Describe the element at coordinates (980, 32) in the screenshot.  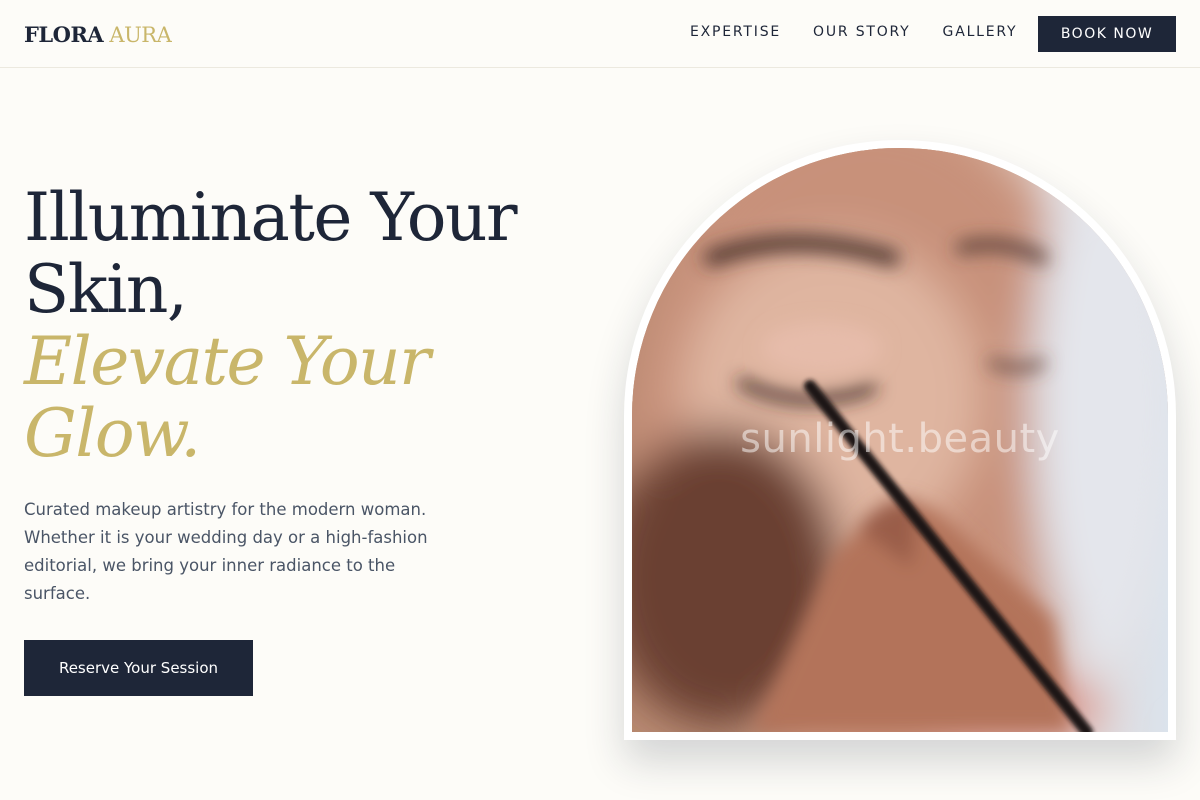
I see `nav-link-gallery: GALLERY` at that location.